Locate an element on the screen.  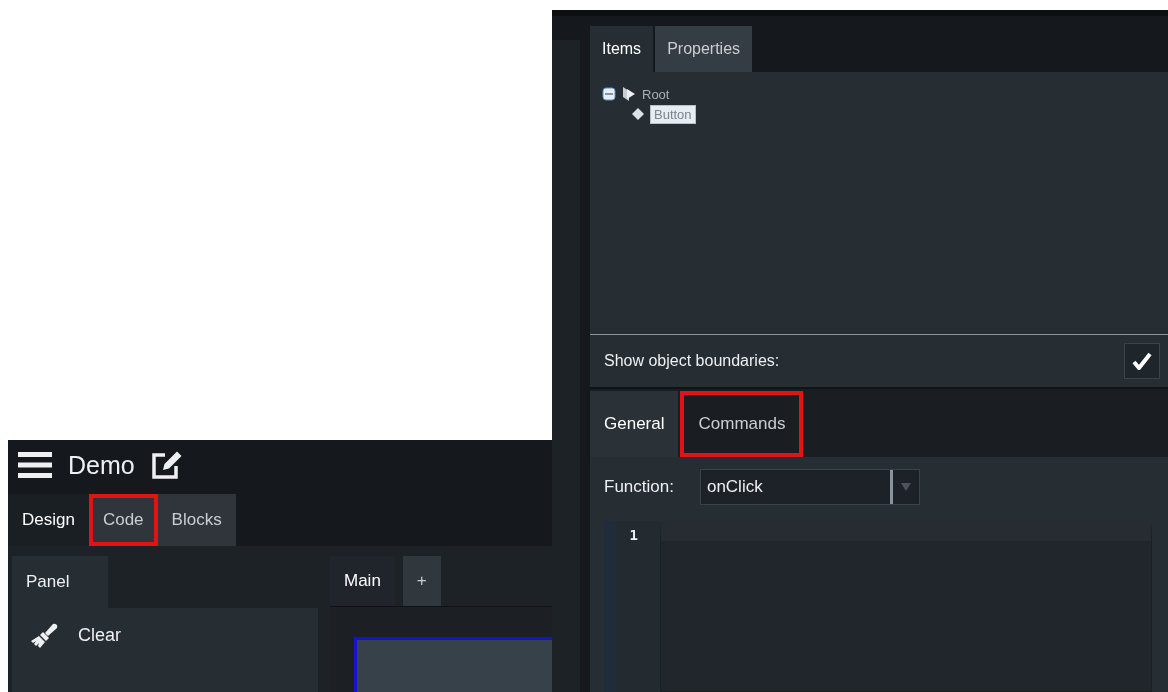
tab: General is located at coordinates (634, 424).